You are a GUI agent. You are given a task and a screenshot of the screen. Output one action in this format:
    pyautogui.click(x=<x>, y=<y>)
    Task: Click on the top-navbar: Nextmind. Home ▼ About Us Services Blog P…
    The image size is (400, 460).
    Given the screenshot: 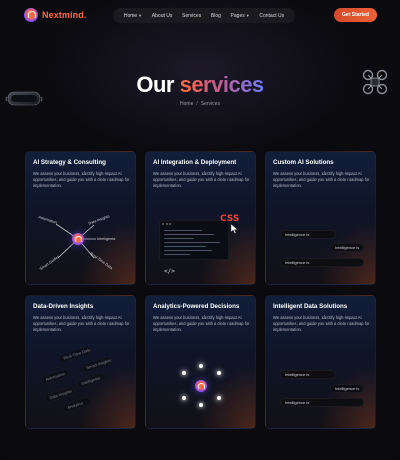 What is the action you would take?
    pyautogui.click(x=200, y=15)
    